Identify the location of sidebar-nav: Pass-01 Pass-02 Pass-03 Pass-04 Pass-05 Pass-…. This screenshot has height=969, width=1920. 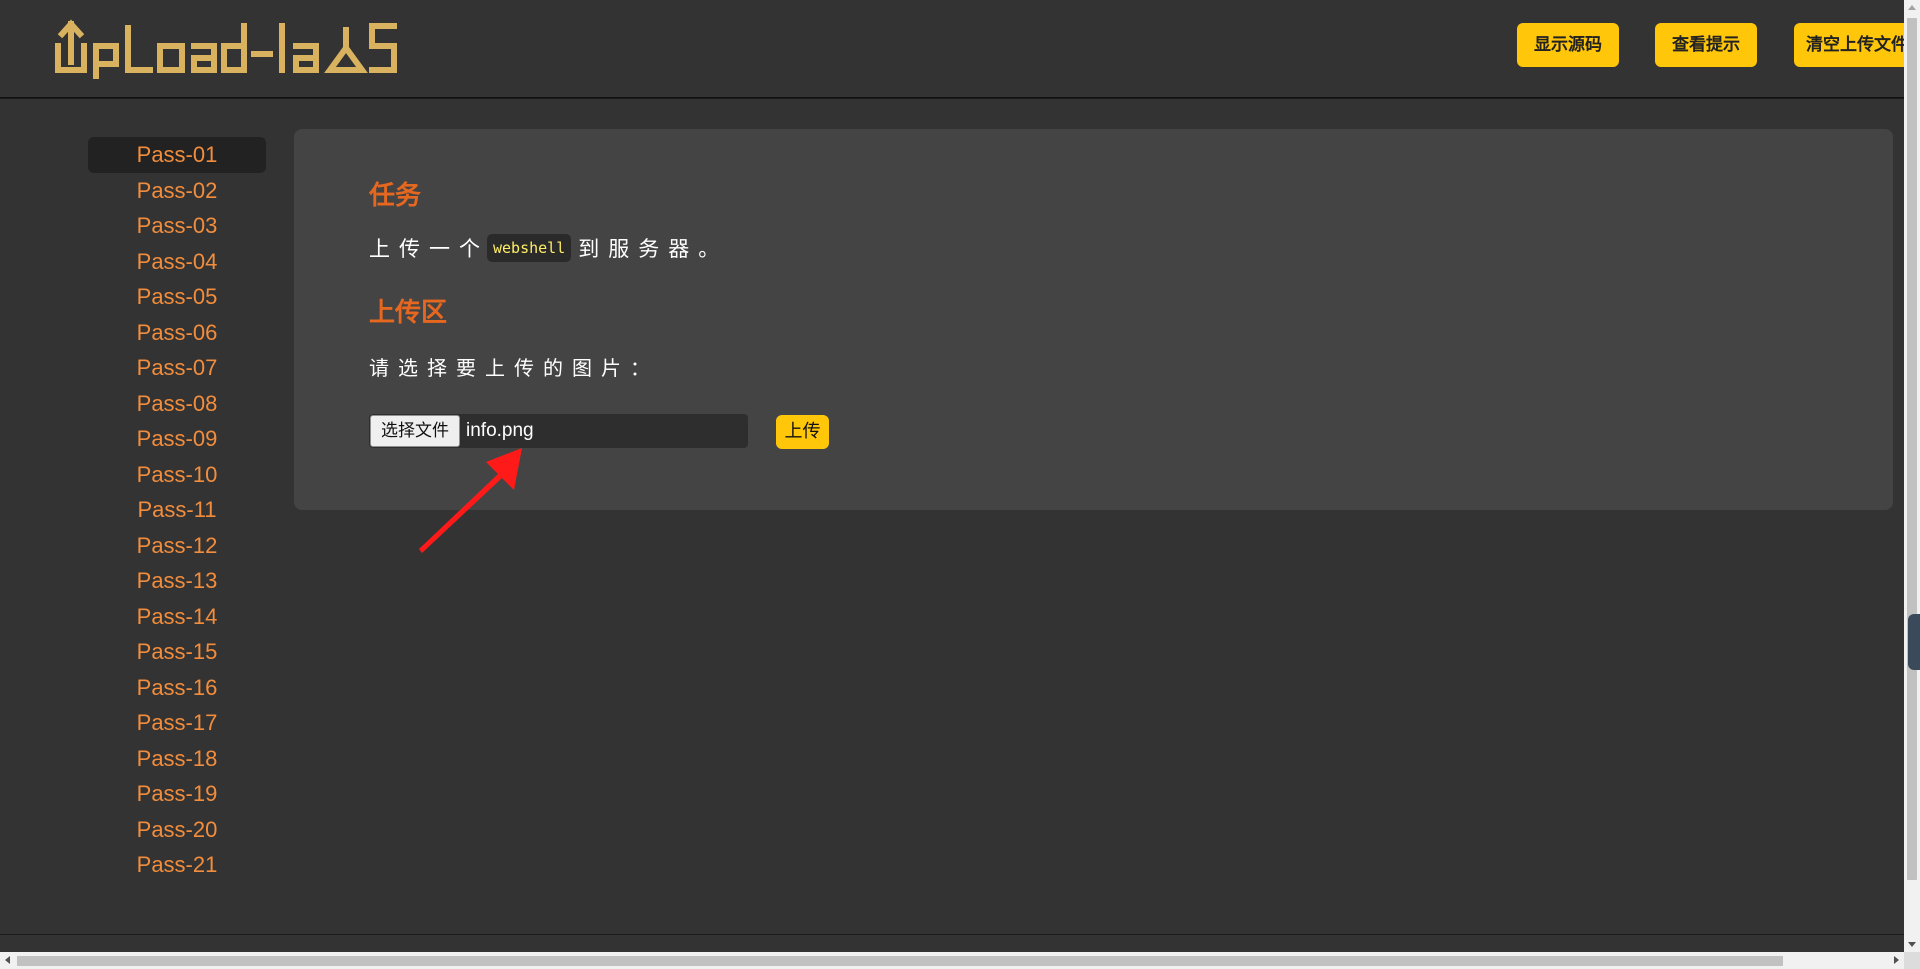
(177, 510).